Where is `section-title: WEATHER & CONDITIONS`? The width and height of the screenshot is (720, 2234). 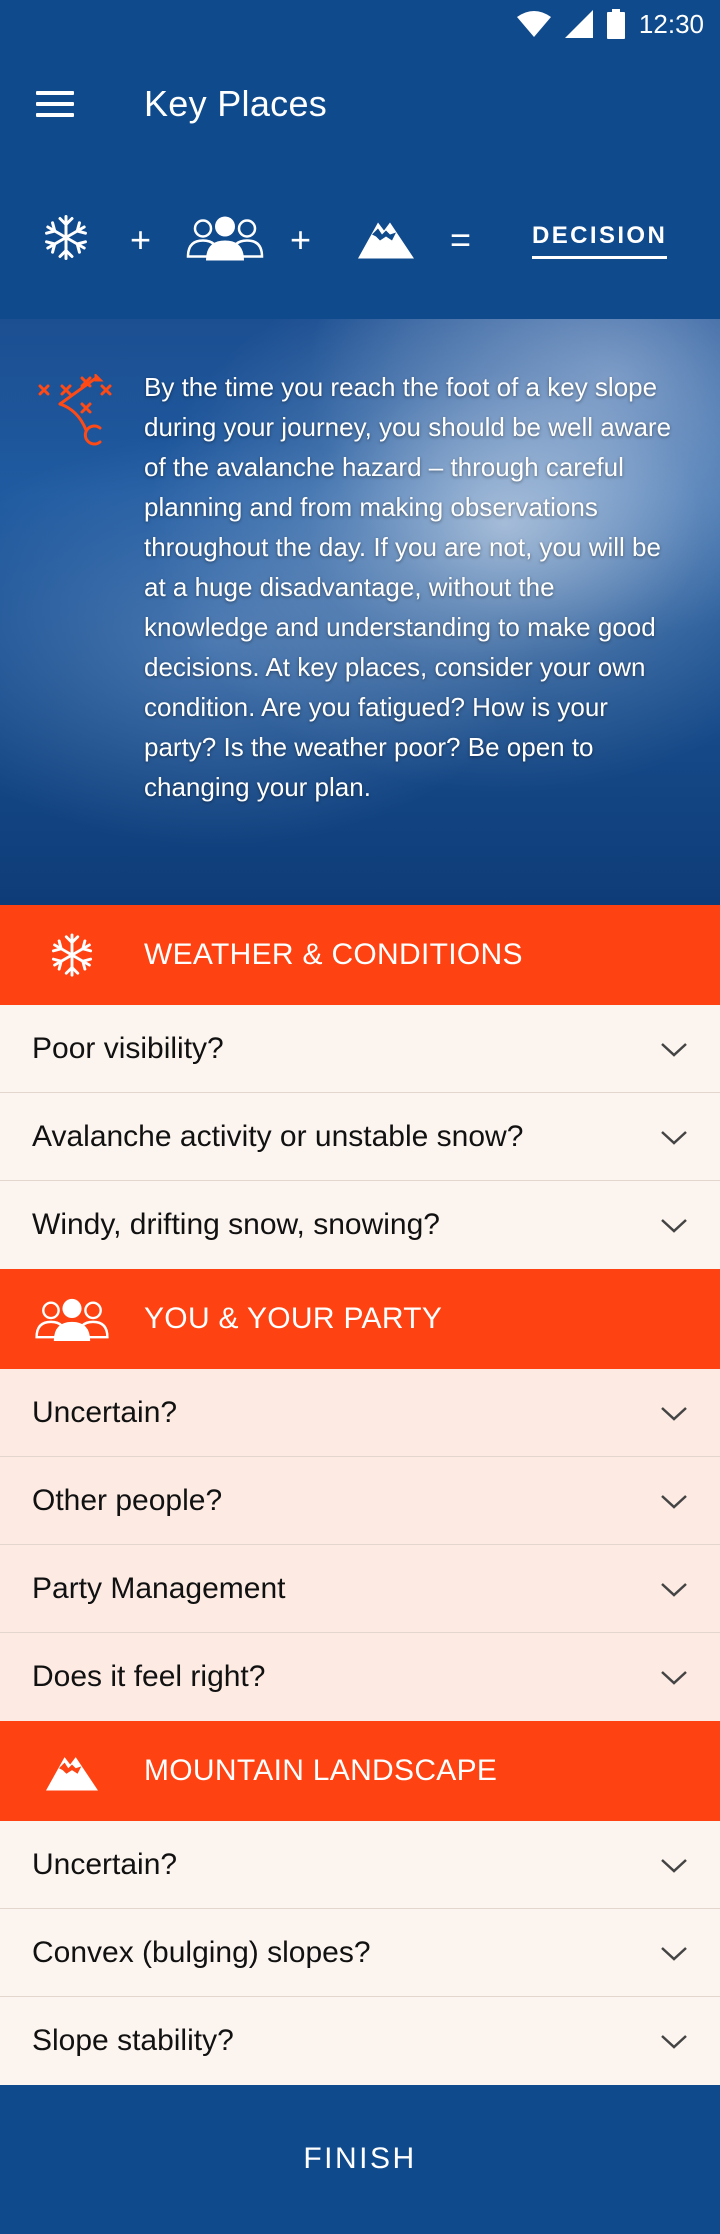 section-title: WEATHER & CONDITIONS is located at coordinates (333, 954).